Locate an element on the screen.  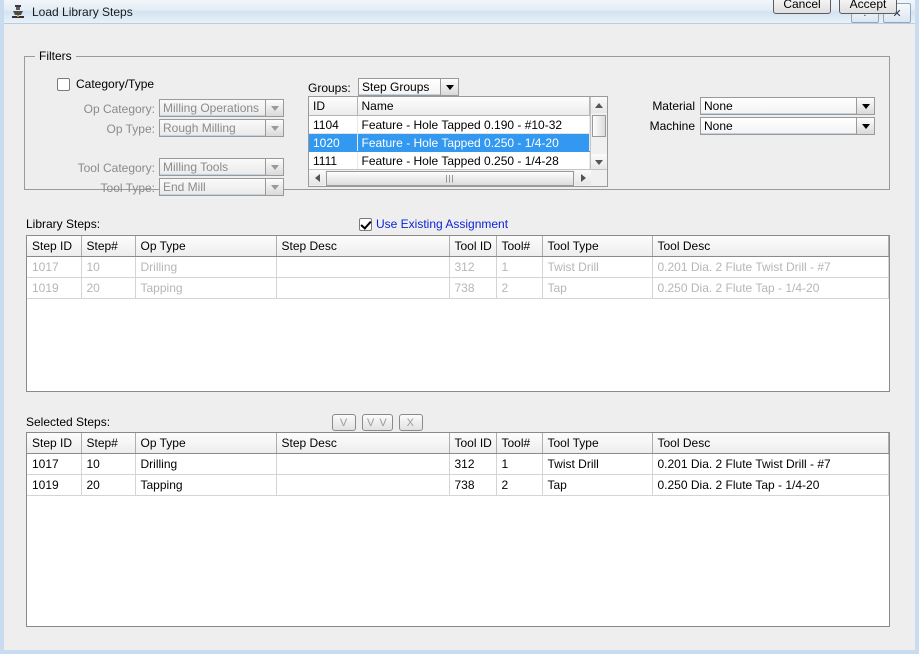
cancel-label: Cancel is located at coordinates (802, 5).